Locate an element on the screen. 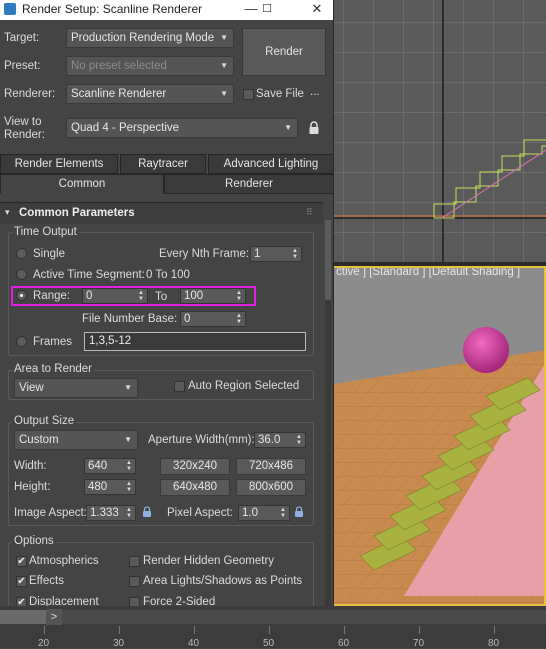 This screenshot has width=546, height=649. save-file-checkbox is located at coordinates (248, 94).